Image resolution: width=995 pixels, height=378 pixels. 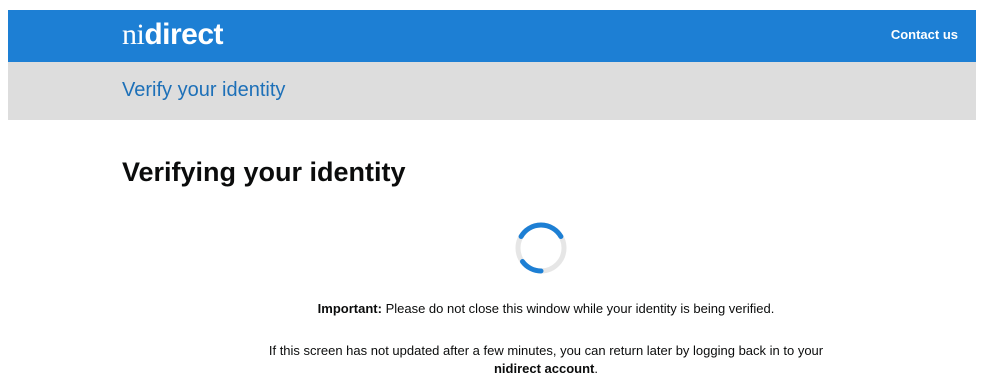 I want to click on nidirect-logo: nidirect, so click(x=173, y=34).